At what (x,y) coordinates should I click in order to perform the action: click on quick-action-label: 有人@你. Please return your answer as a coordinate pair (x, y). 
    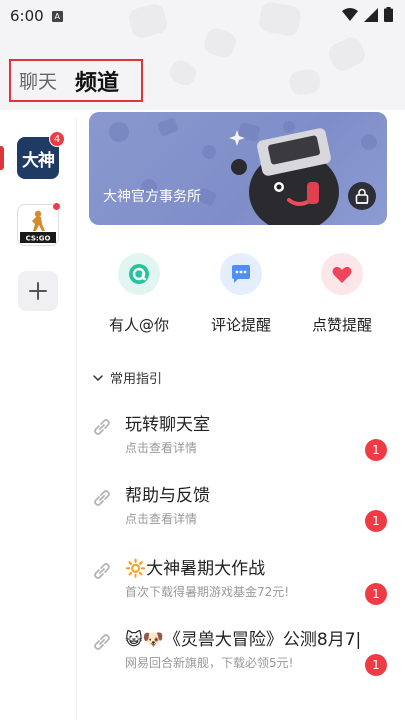
    Looking at the image, I should click on (138, 325).